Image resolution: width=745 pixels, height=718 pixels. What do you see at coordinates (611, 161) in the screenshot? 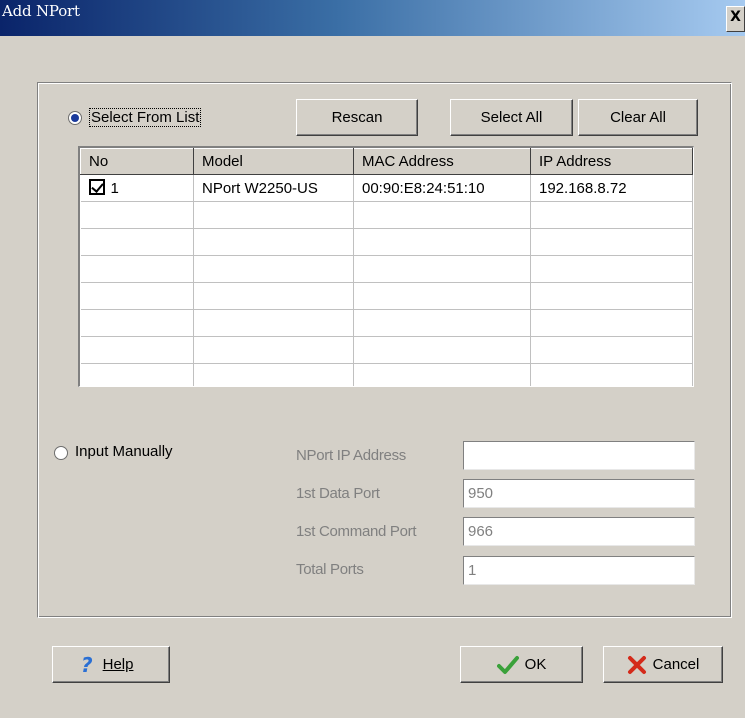
I see `column-header-ip-address: IP Address` at bounding box center [611, 161].